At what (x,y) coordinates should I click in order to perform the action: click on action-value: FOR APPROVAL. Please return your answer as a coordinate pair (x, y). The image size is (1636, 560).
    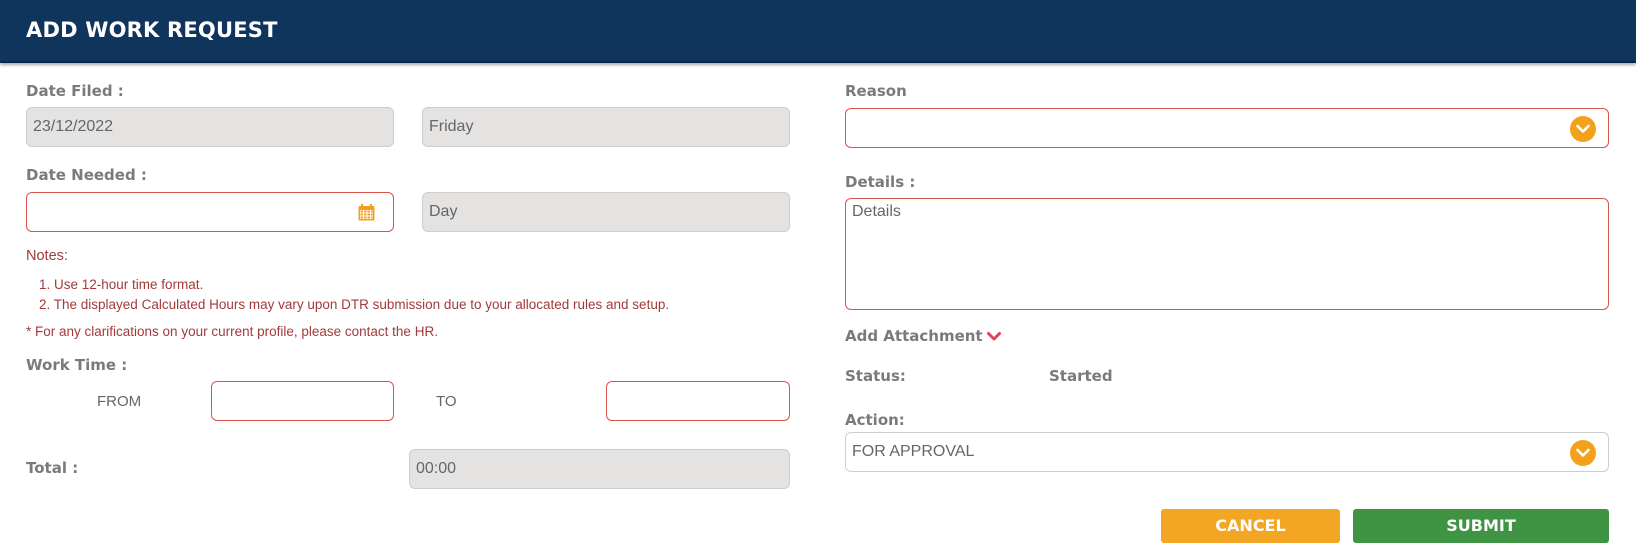
    Looking at the image, I should click on (913, 451).